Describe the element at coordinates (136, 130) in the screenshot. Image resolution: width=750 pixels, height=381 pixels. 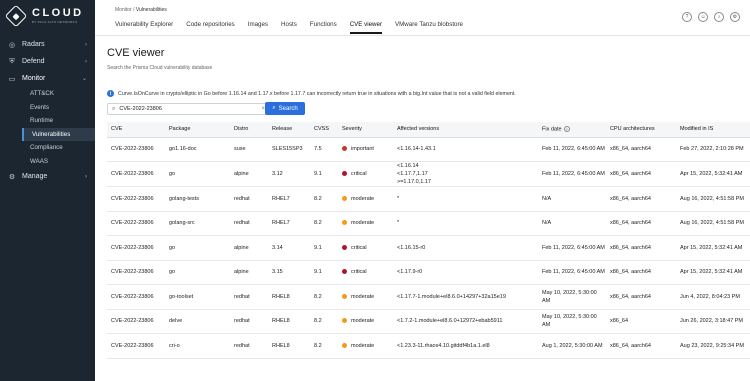
I see `col-cve: CVE` at that location.